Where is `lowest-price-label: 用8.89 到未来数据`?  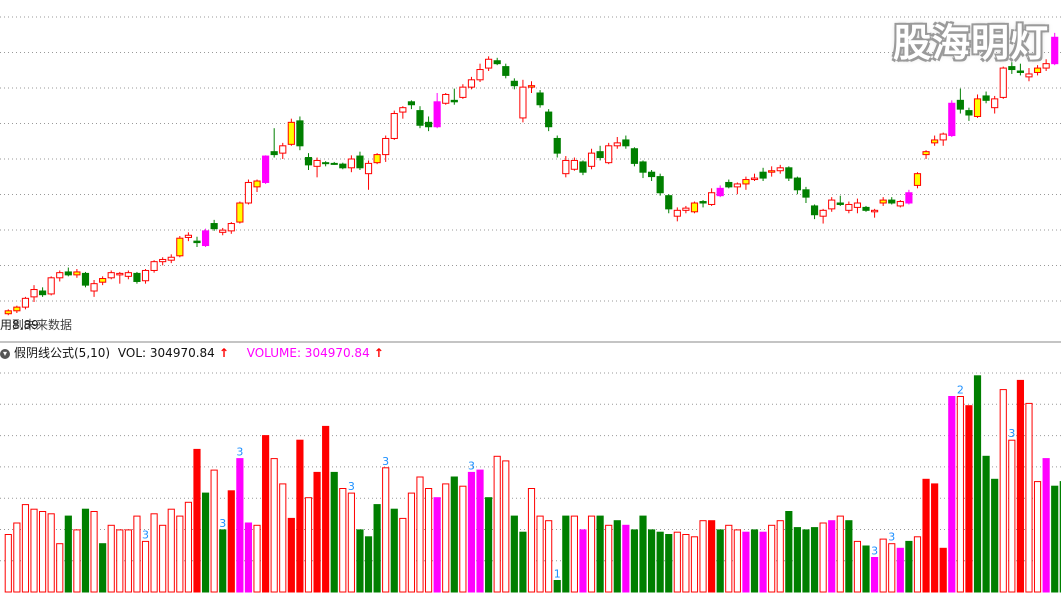
lowest-price-label: 用8.89 到未来数据 is located at coordinates (36, 324).